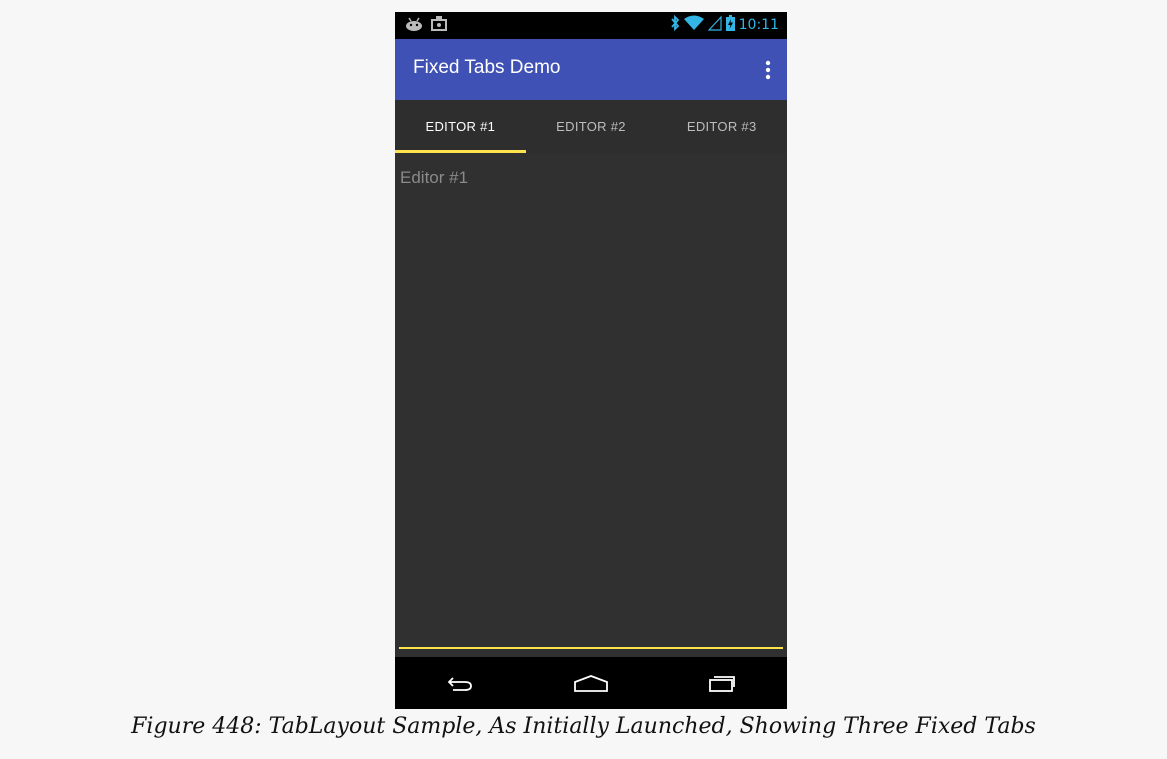  I want to click on tab-editor-3: EDITOR #3, so click(721, 126).